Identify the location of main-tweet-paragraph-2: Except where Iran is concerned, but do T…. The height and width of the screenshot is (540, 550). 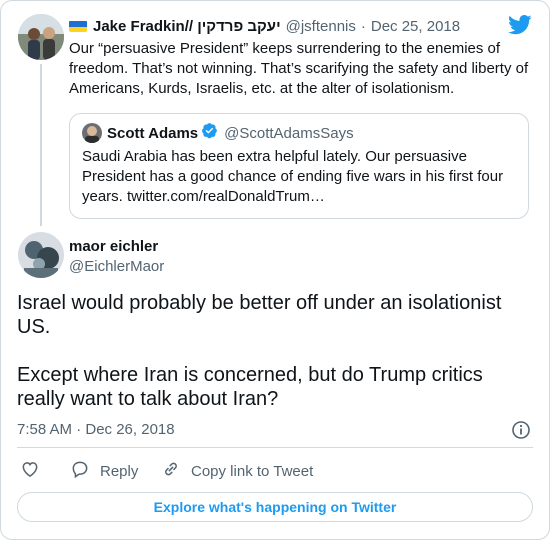
(250, 387).